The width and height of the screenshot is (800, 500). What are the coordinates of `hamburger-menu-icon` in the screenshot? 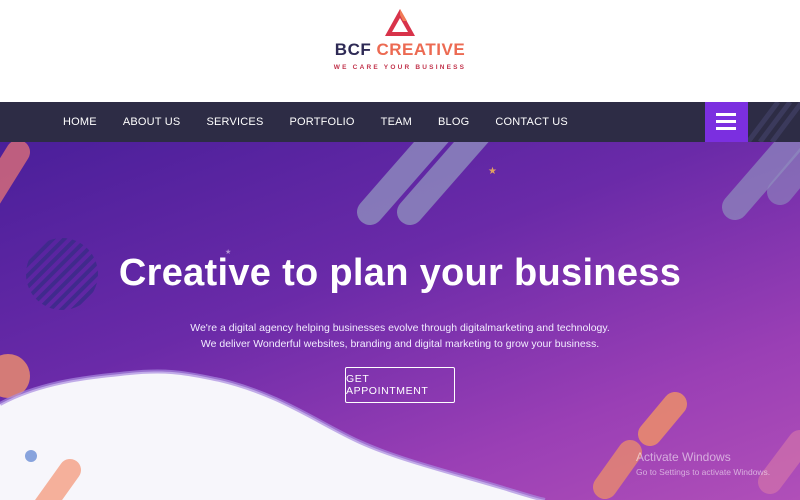 It's located at (726, 122).